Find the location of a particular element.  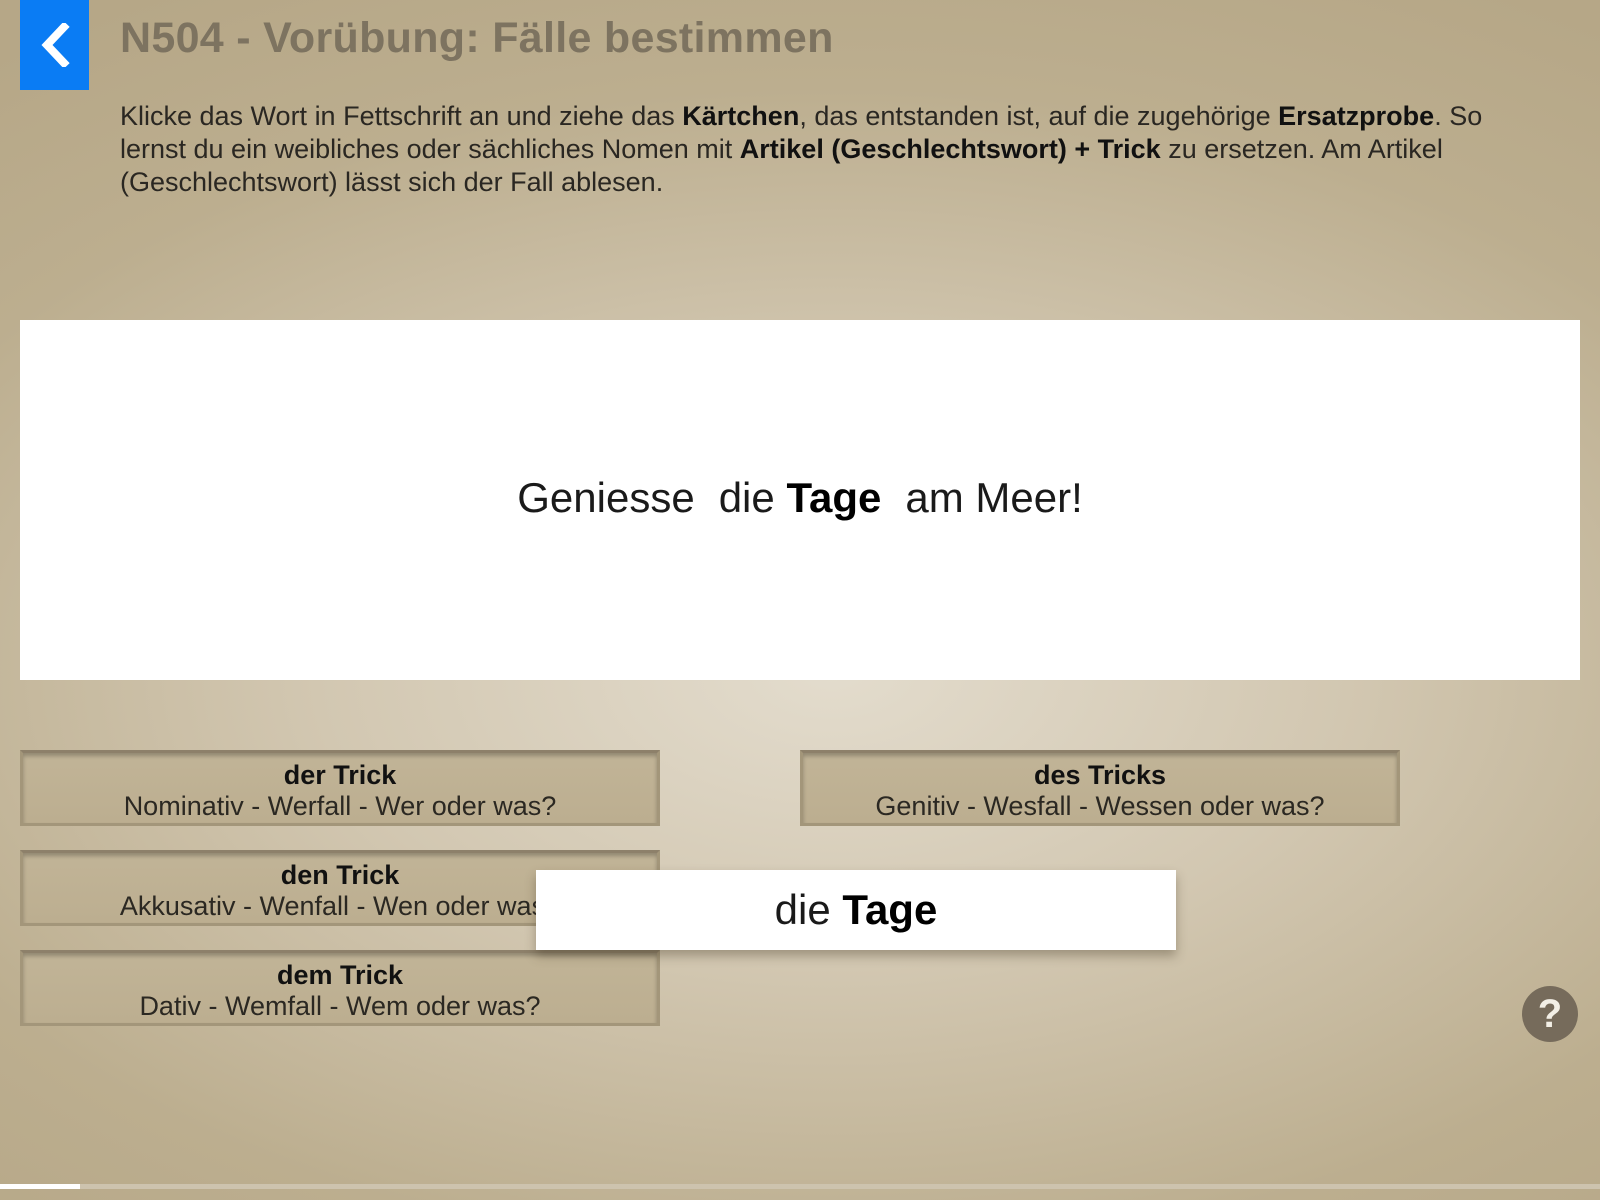

card-noun: Tage is located at coordinates (890, 909).